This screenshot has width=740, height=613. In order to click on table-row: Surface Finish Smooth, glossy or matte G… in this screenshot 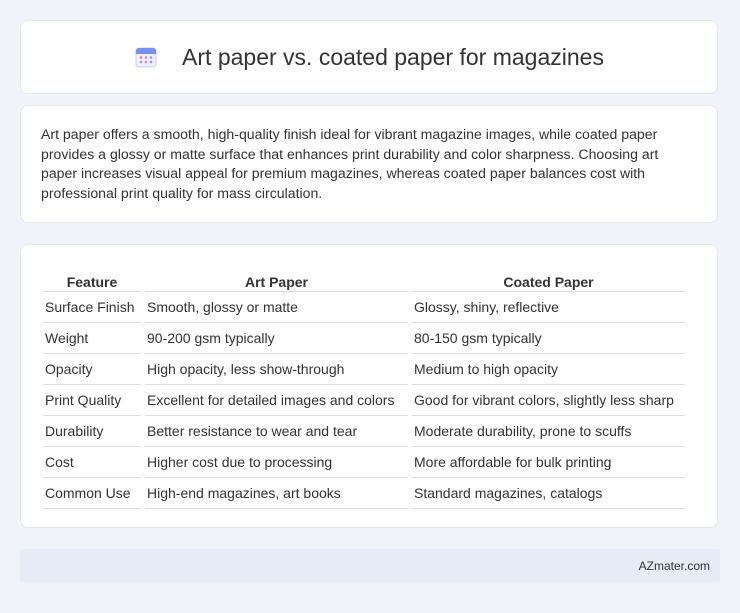, I will do `click(364, 307)`.